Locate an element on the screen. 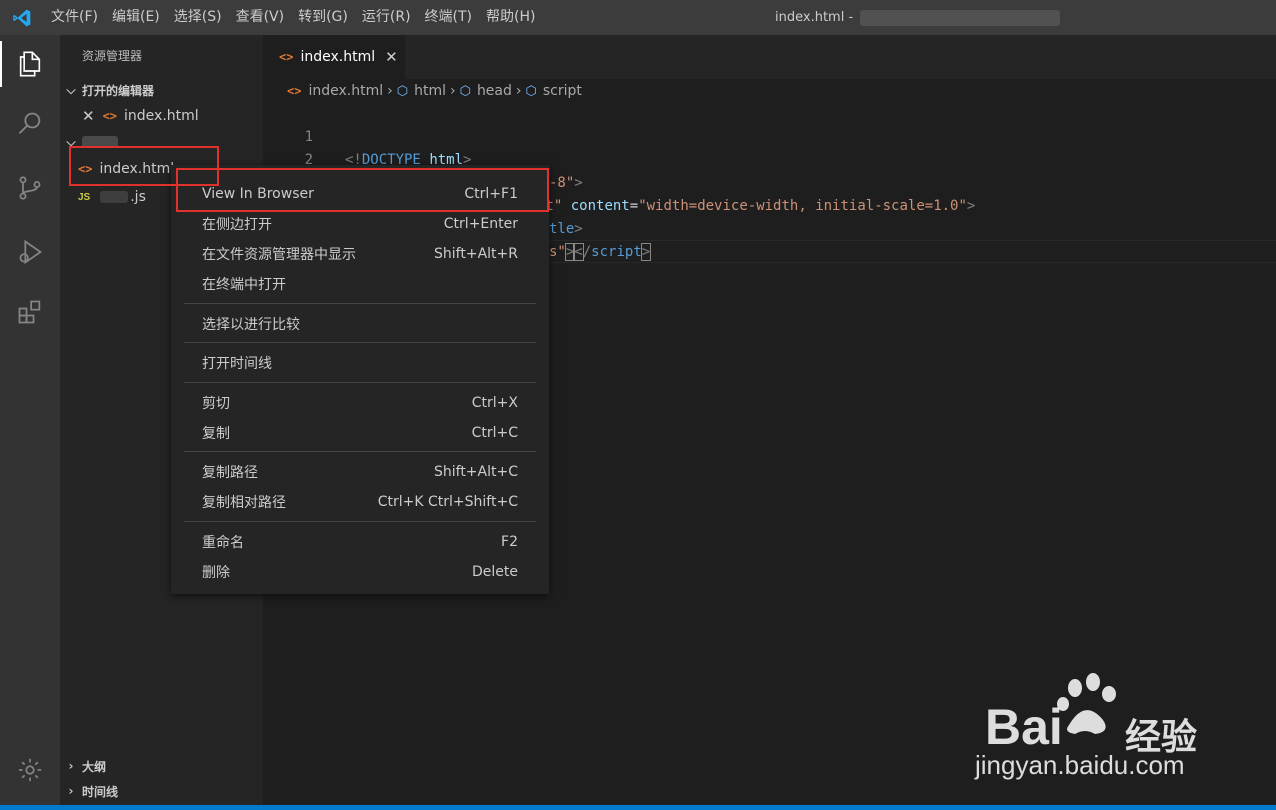 Image resolution: width=1276 pixels, height=810 pixels. menu-item-shortcut: Ctrl+C is located at coordinates (494, 433).